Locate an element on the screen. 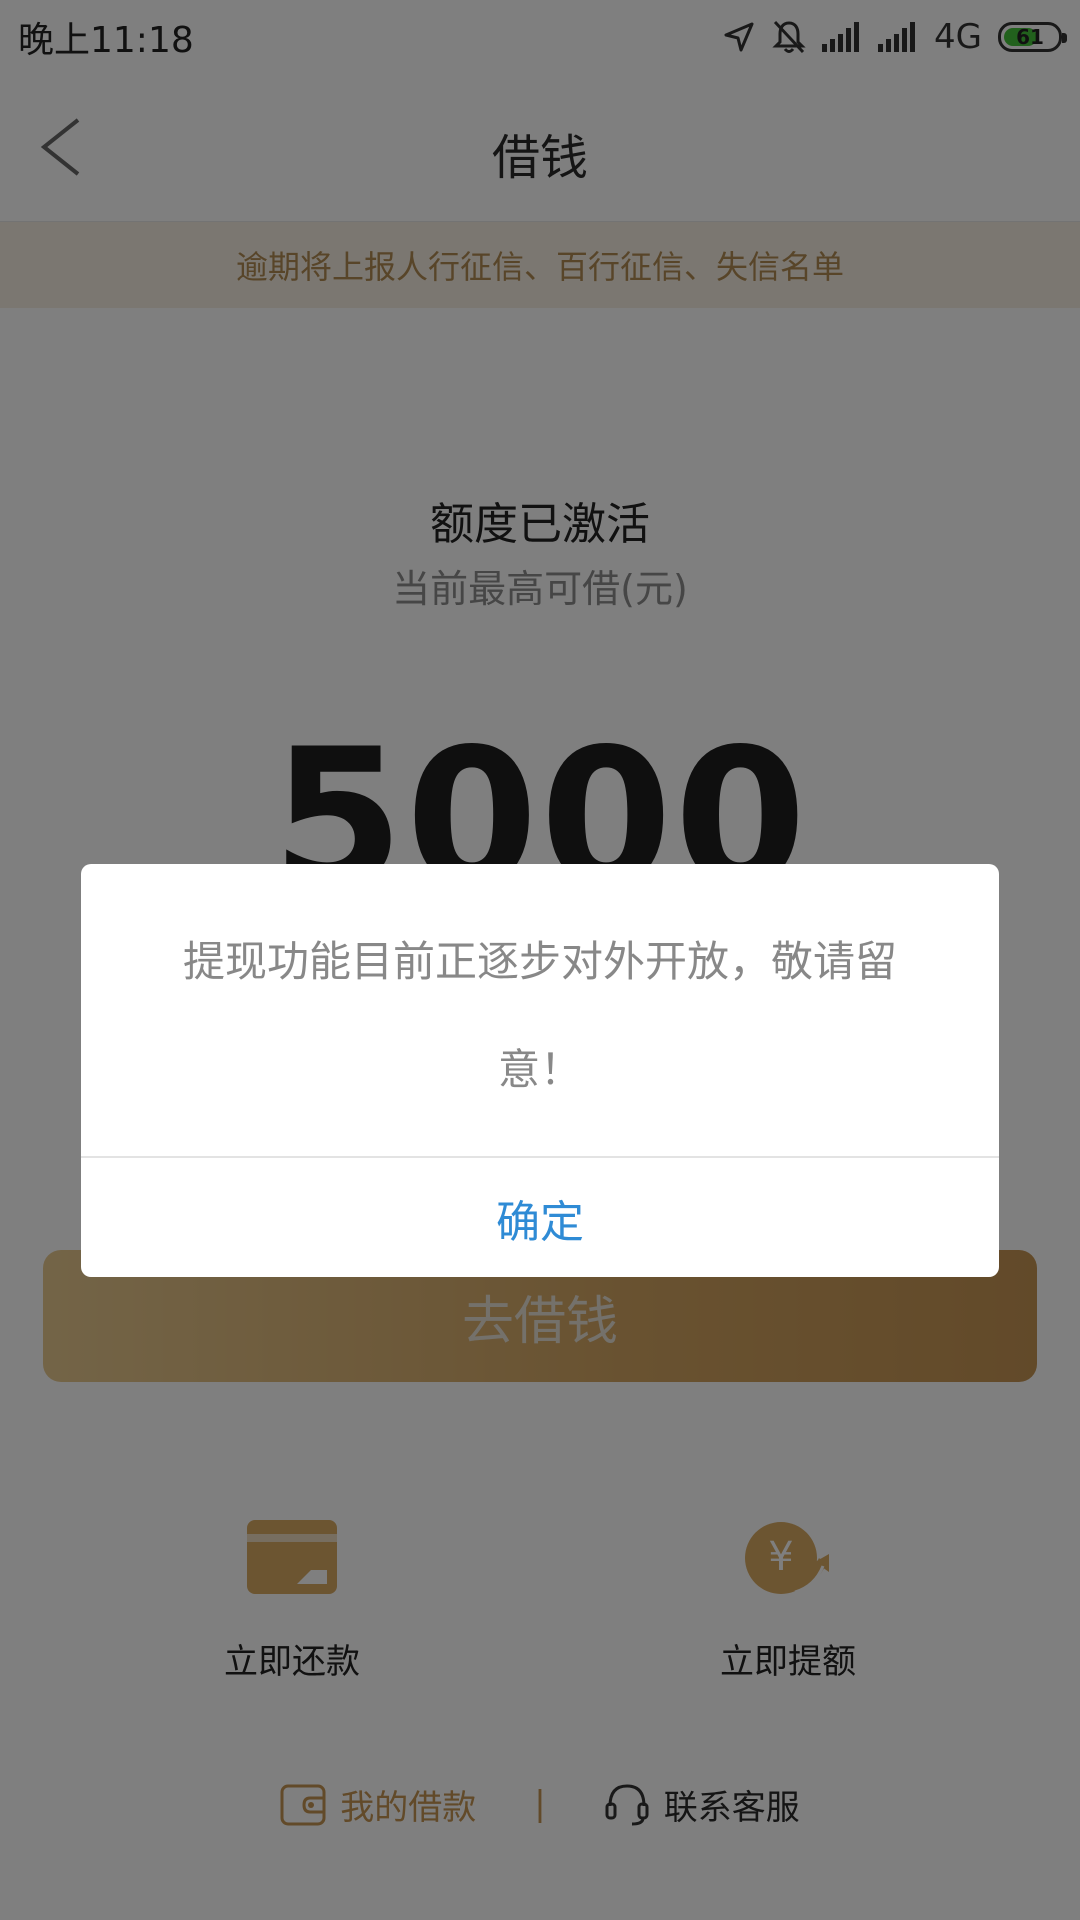 The width and height of the screenshot is (1080, 1920). dialog-message: 提现功能目前正逐步对外开放，敬请留意！ is located at coordinates (539, 1015).